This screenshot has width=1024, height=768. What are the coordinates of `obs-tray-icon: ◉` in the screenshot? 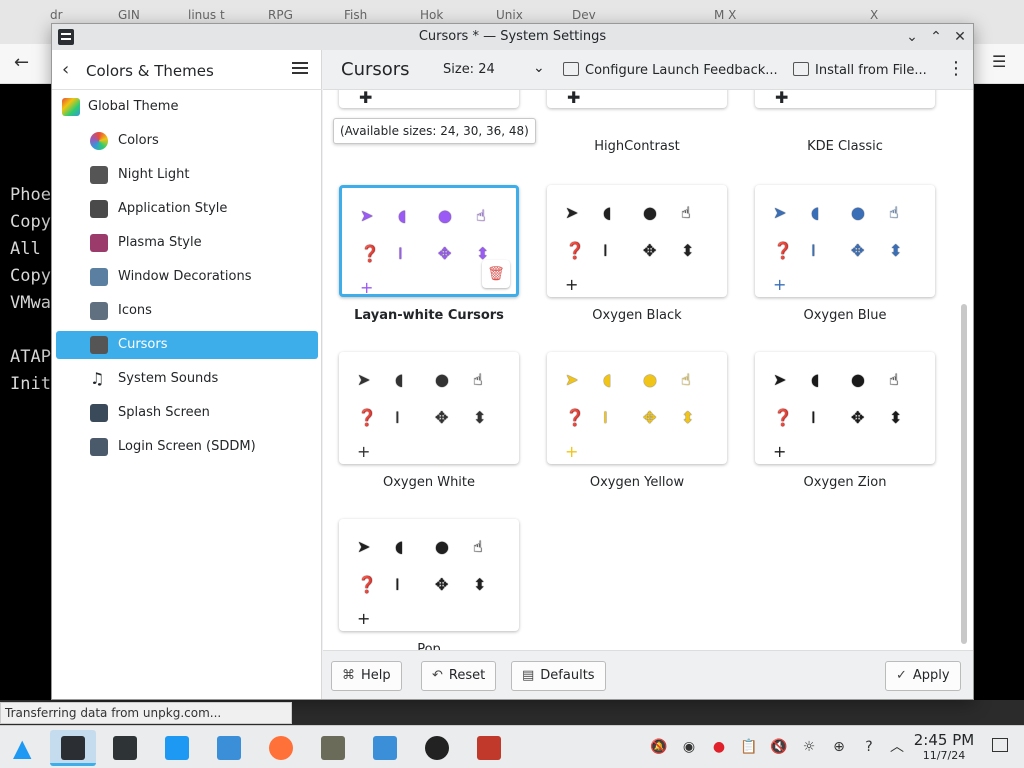 It's located at (689, 747).